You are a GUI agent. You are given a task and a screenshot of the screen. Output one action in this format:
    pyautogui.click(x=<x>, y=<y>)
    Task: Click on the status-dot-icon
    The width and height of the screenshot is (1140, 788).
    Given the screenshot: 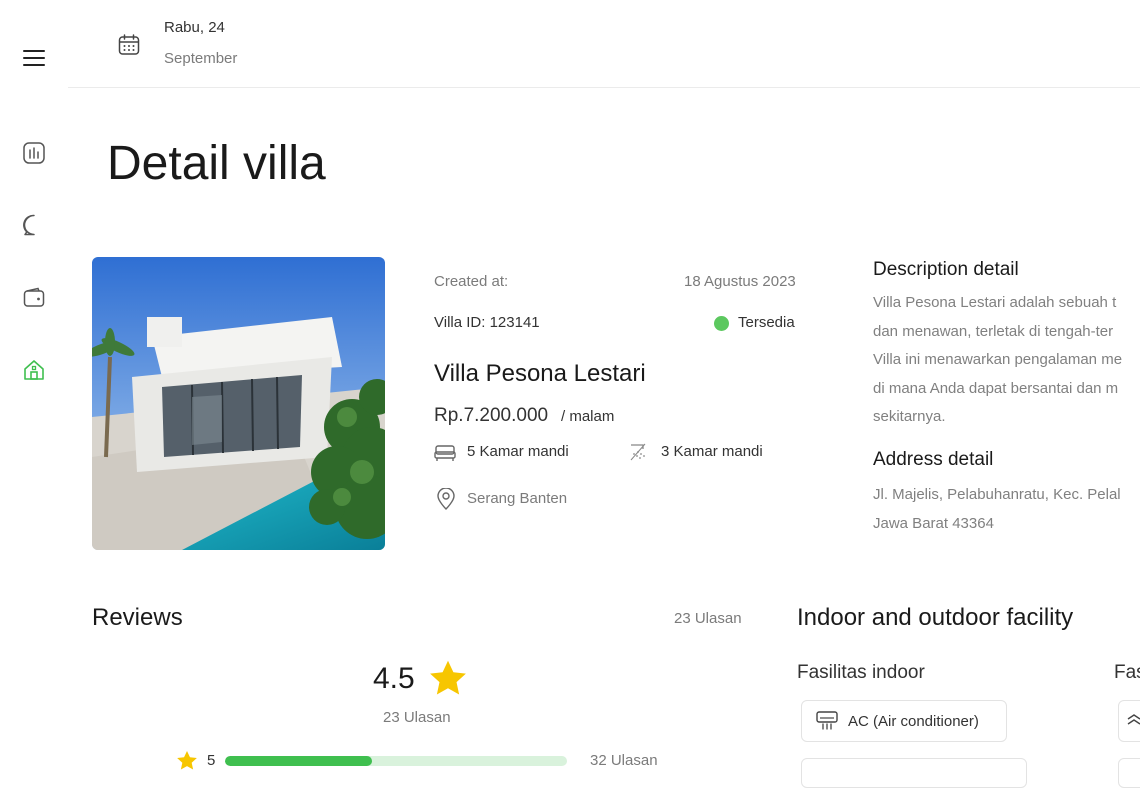 What is the action you would take?
    pyautogui.click(x=721, y=323)
    